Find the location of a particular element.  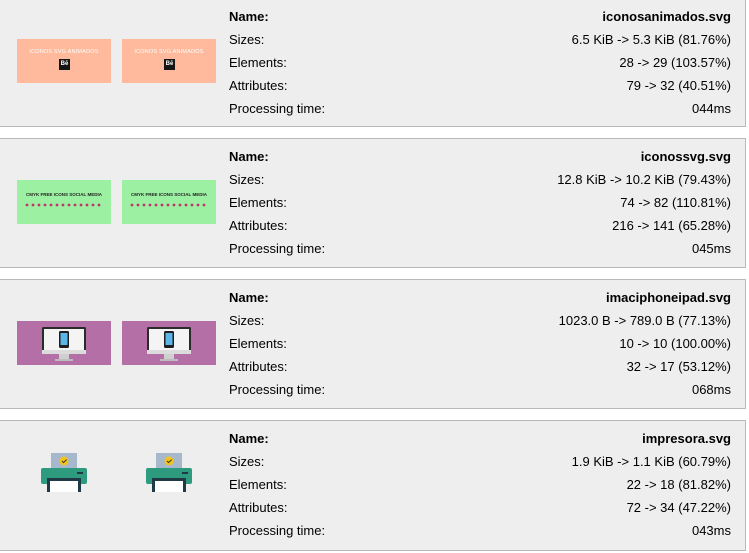

sizes-value: 1.9 KiB -> 1.1 KiB (60.79%) is located at coordinates (651, 461).